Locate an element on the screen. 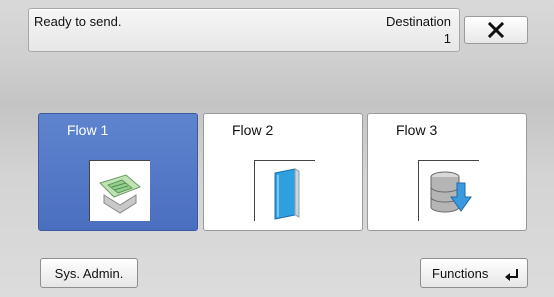 This screenshot has height=297, width=554. status-text: Ready to send. is located at coordinates (78, 21).